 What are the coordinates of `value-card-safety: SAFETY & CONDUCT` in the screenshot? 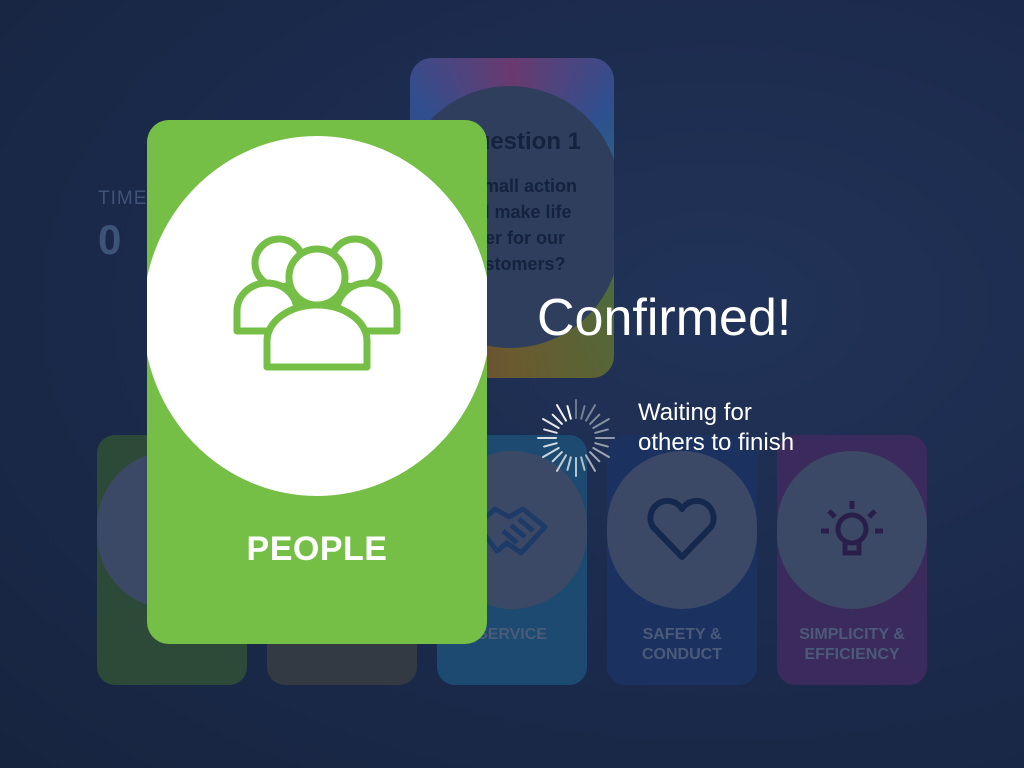 It's located at (682, 560).